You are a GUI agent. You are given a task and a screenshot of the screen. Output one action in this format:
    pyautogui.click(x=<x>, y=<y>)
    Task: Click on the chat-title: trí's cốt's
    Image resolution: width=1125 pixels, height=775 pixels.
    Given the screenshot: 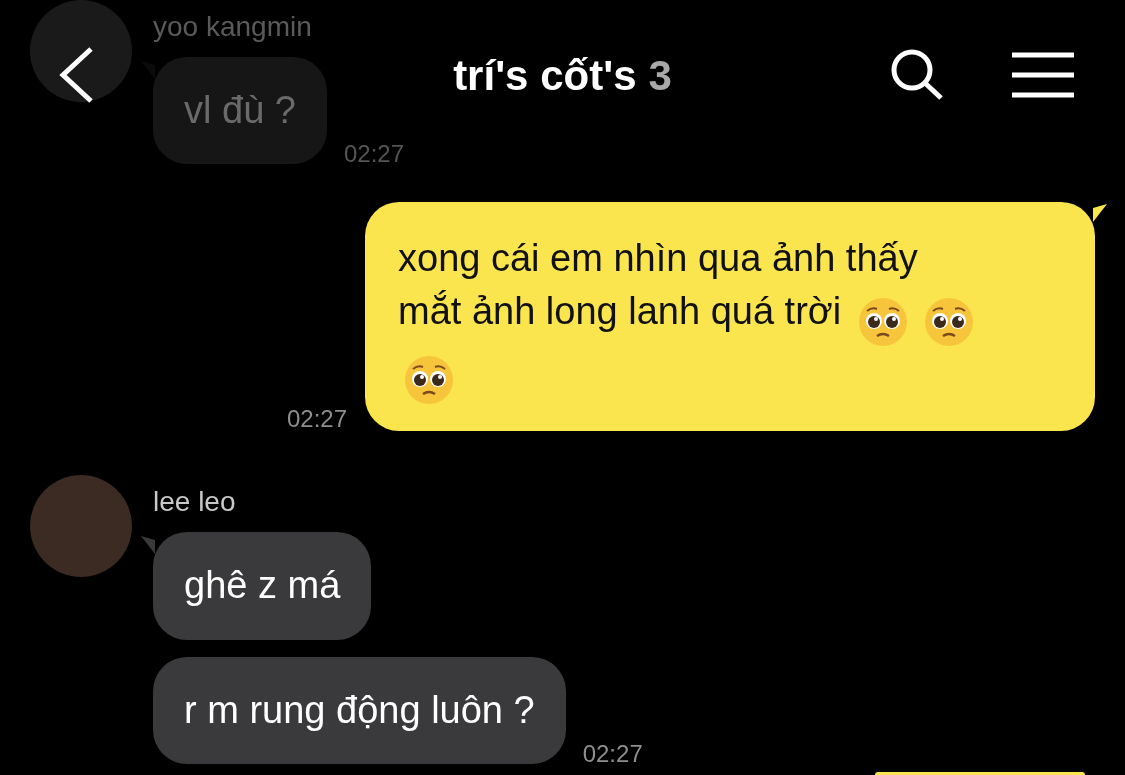 What is the action you would take?
    pyautogui.click(x=545, y=75)
    